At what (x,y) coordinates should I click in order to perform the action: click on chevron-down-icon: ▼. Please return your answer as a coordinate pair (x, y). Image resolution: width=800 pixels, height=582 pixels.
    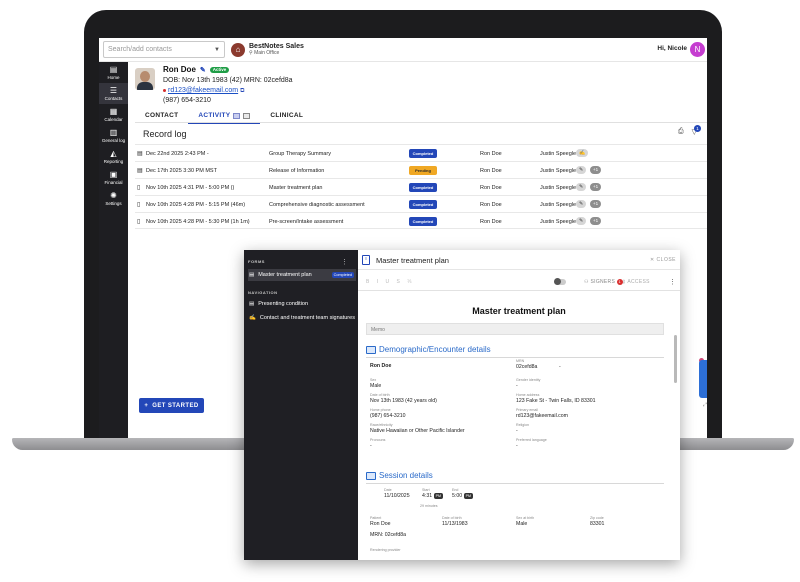
    Looking at the image, I should click on (217, 50).